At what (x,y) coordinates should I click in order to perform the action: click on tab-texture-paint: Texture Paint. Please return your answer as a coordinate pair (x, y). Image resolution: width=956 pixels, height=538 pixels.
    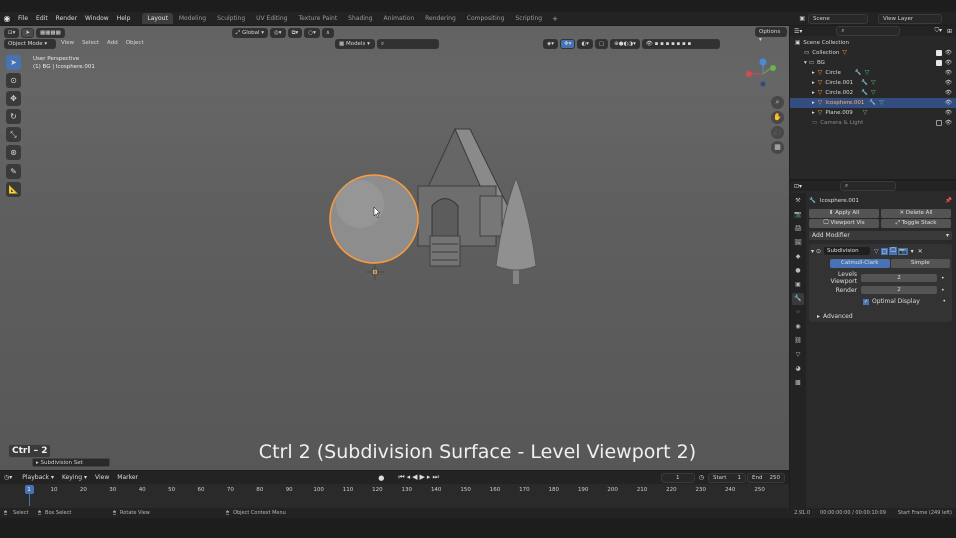
    Looking at the image, I should click on (317, 18).